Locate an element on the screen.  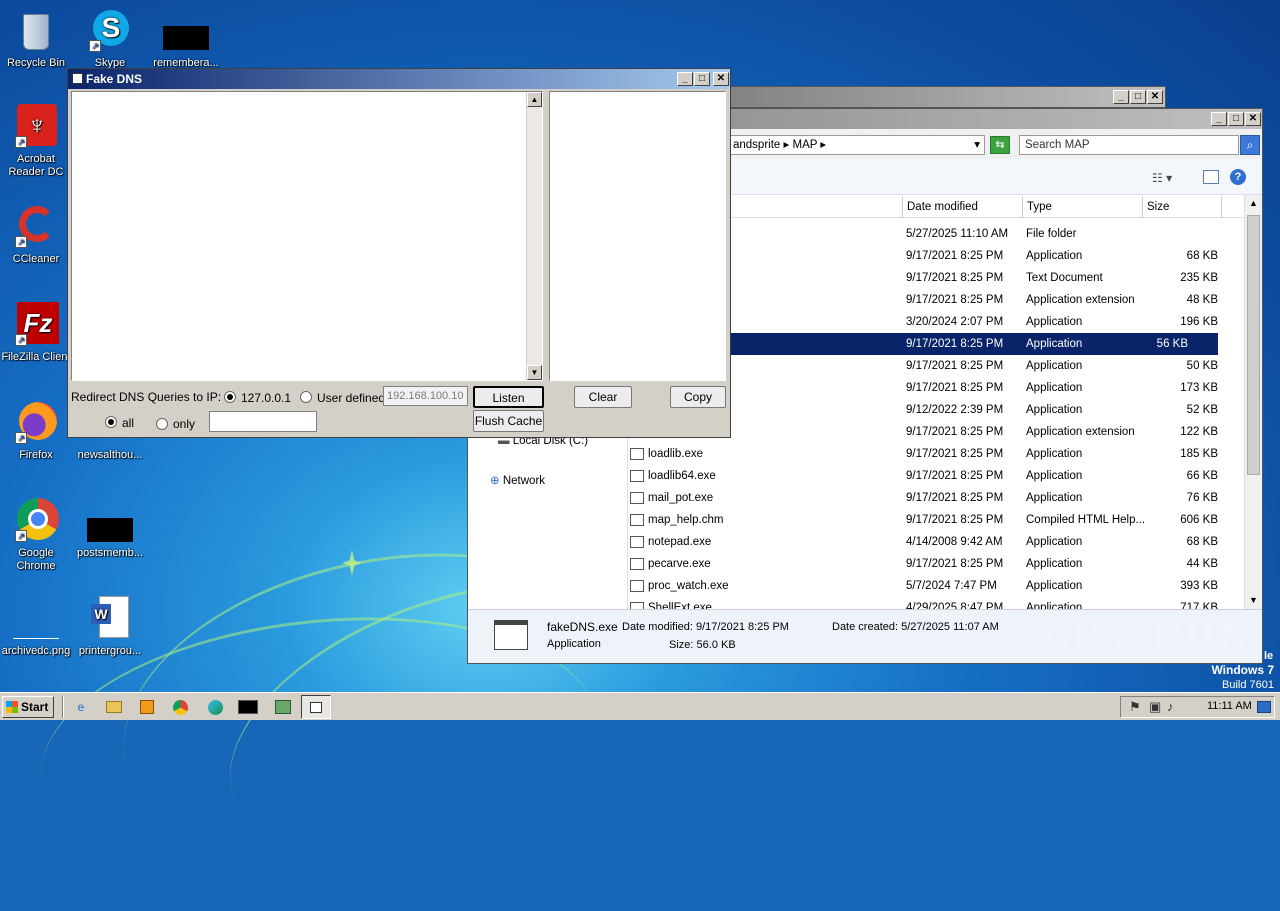
cell-name: pecarve.exe is located at coordinates (679, 564).